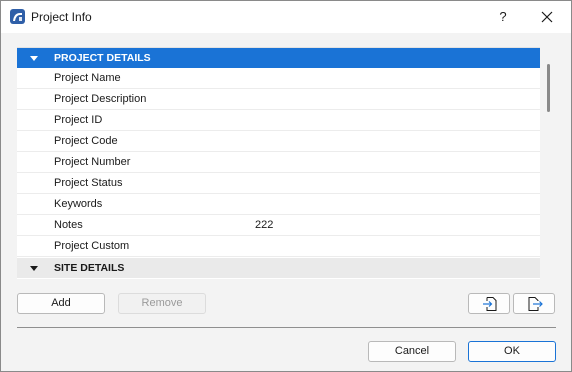  I want to click on property-name: Project ID, so click(78, 120).